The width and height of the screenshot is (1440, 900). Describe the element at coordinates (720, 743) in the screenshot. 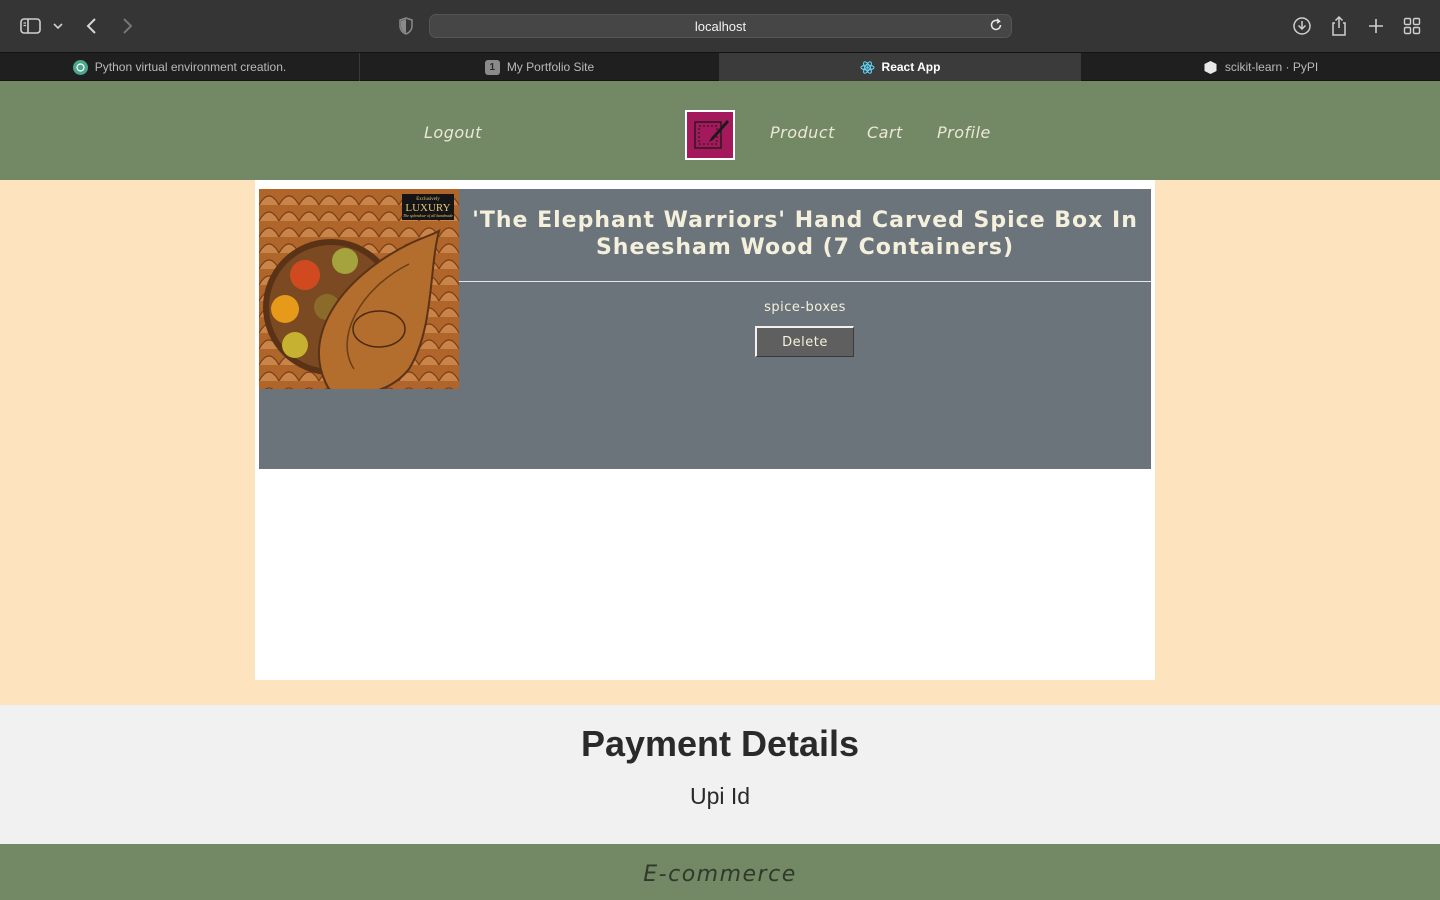

I see `payment-title: Payment Details` at that location.